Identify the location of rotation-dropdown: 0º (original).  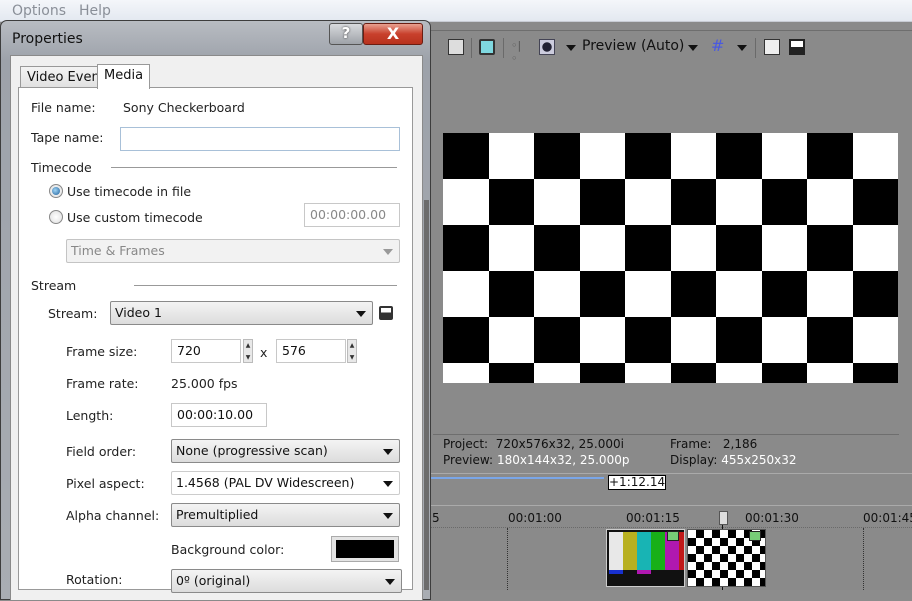
(286, 581).